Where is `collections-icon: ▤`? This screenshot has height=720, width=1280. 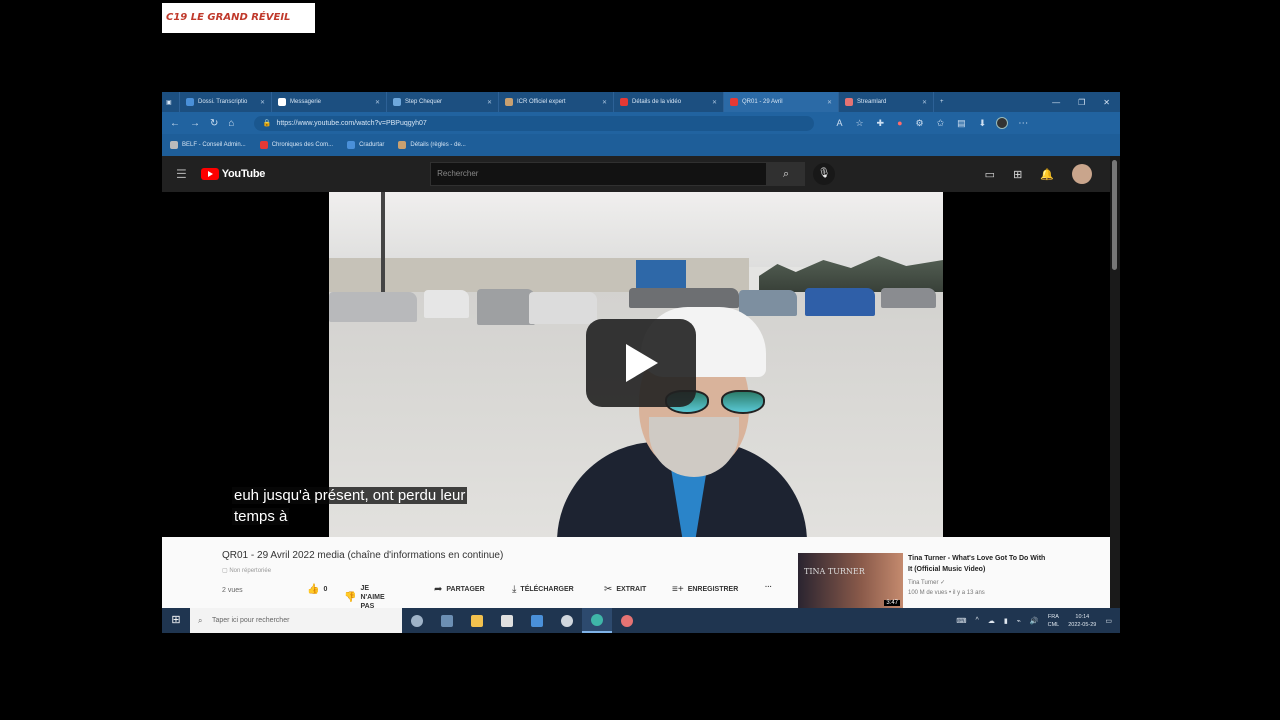 collections-icon: ▤ is located at coordinates (961, 123).